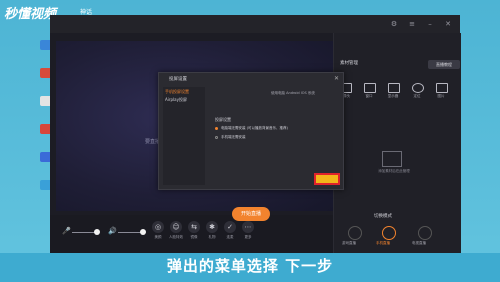 This screenshot has width=500, height=282. What do you see at coordinates (212, 237) in the screenshot?
I see `tool-label: 礼物` at bounding box center [212, 237].